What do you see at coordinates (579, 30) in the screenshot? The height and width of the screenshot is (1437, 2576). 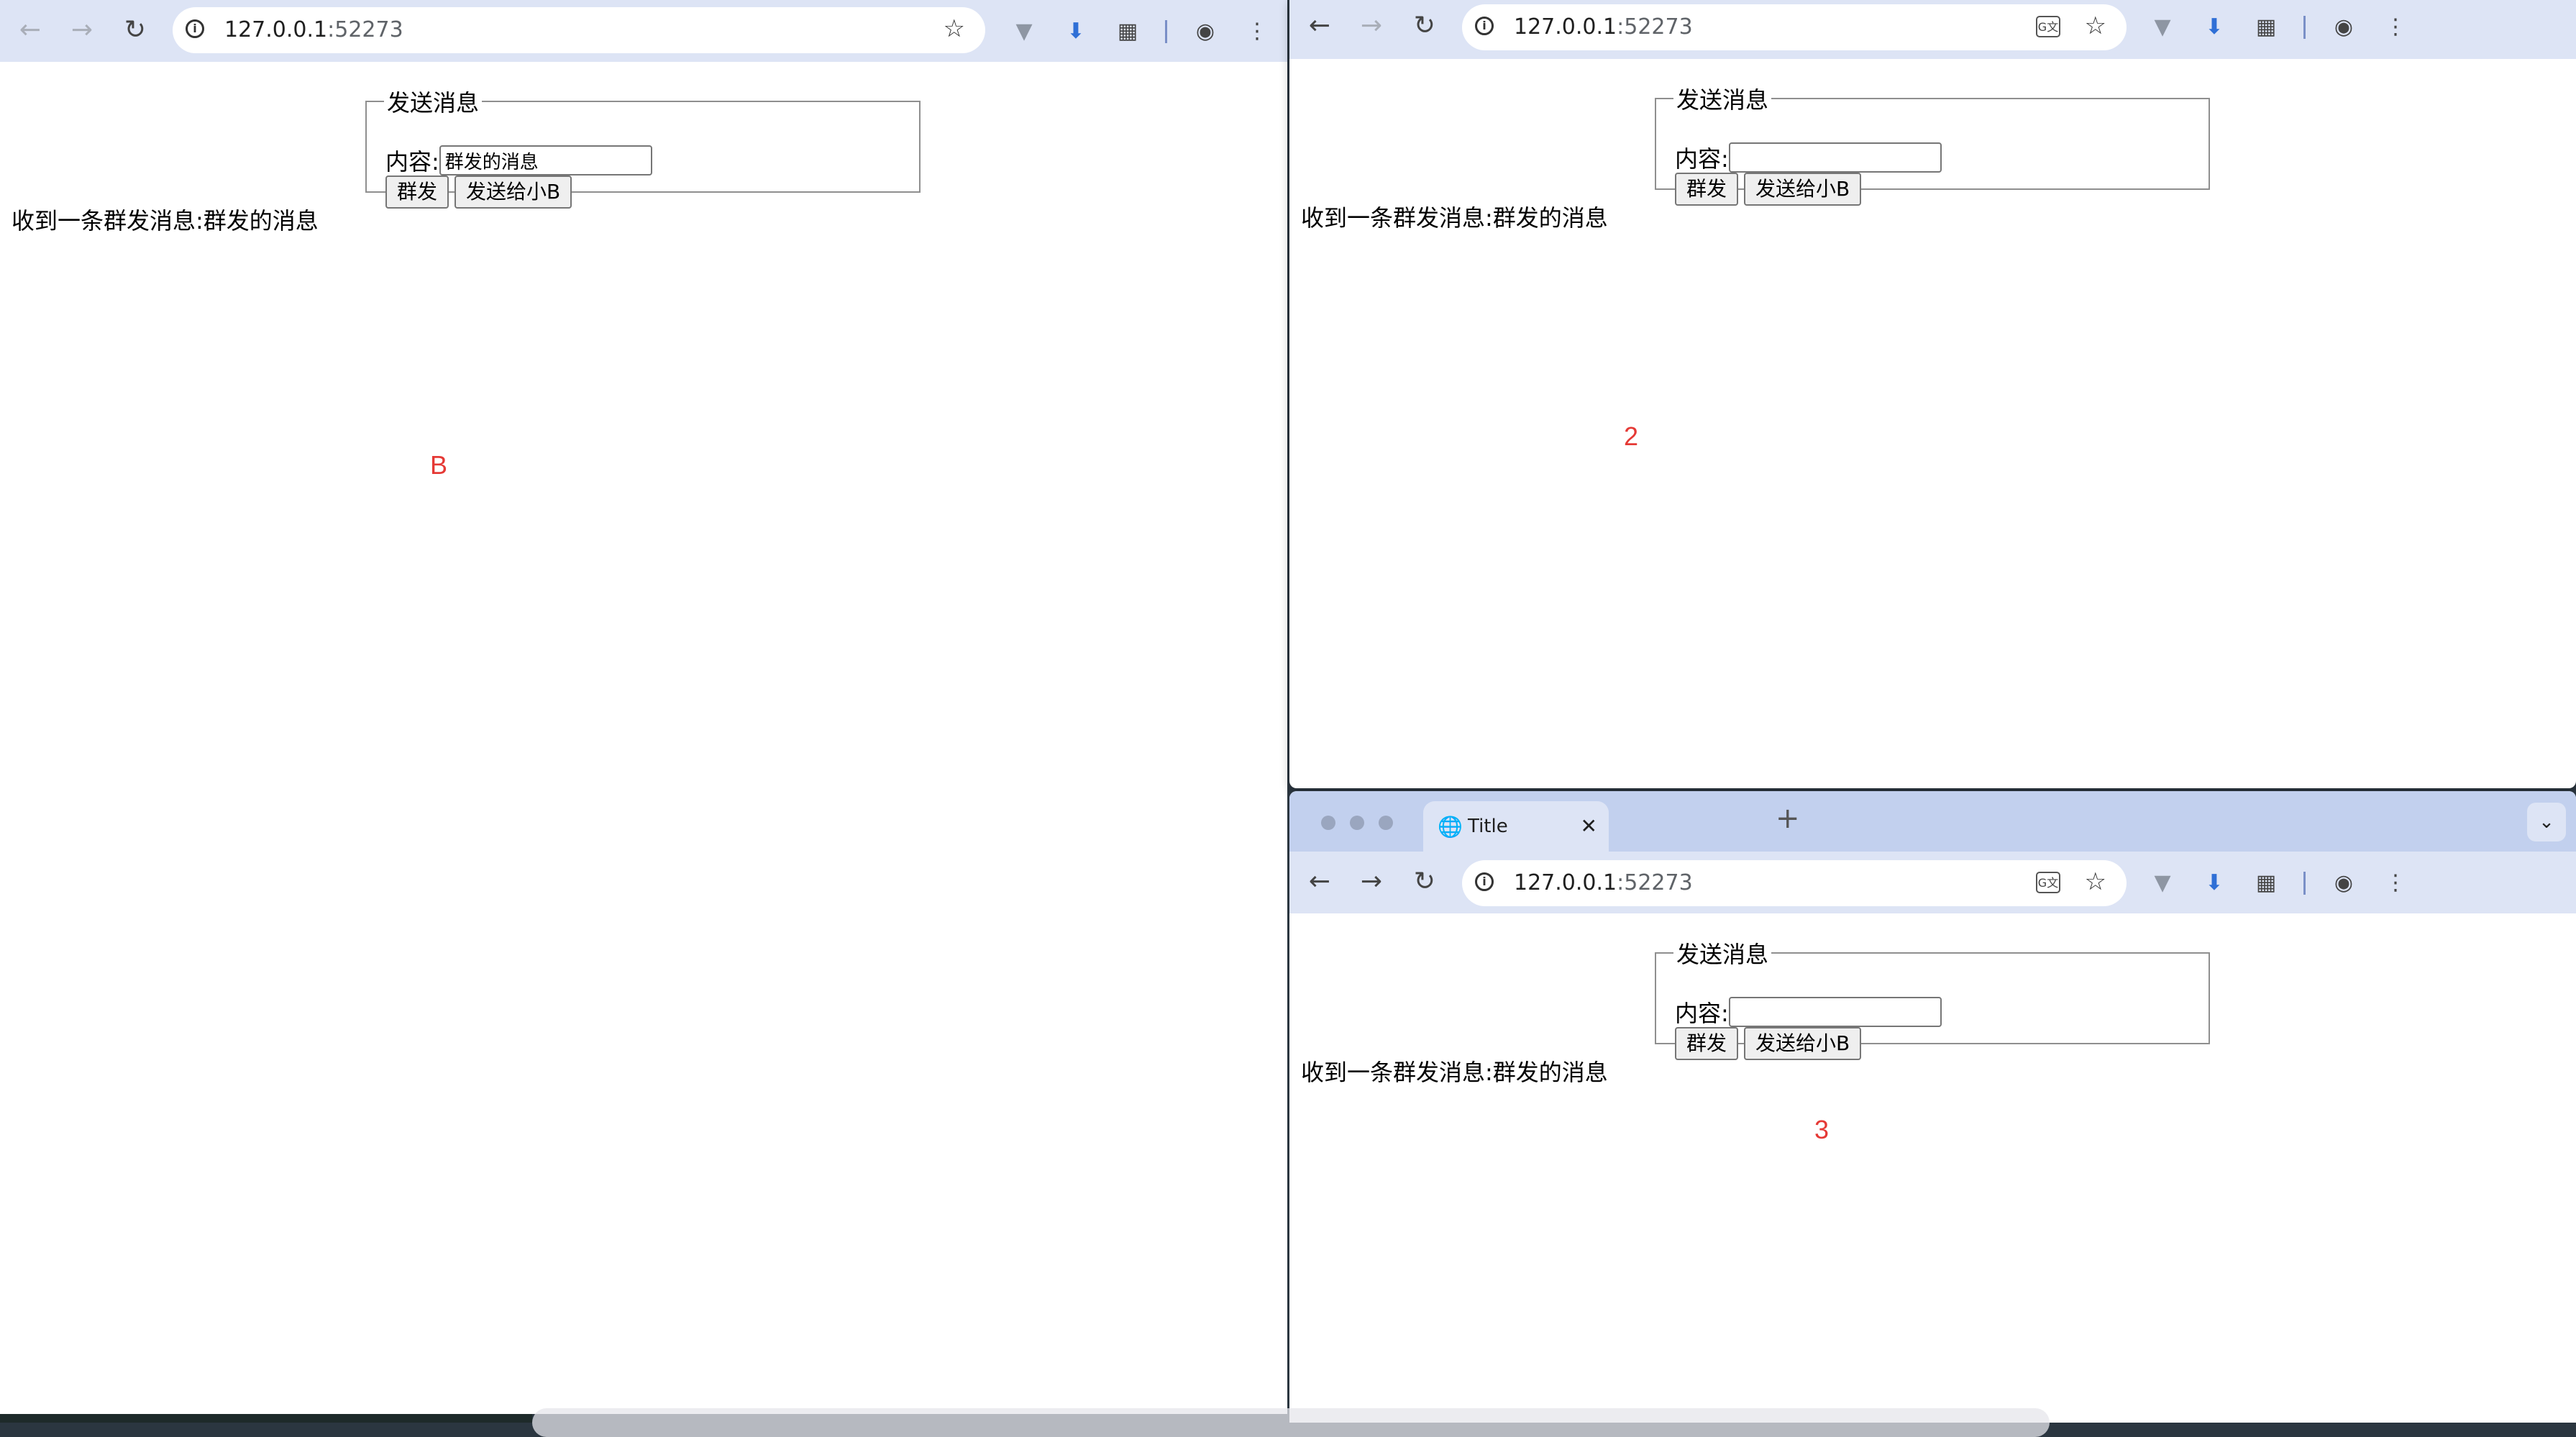 I see `address-bar: i 127.0.0.1:52273 ☆` at bounding box center [579, 30].